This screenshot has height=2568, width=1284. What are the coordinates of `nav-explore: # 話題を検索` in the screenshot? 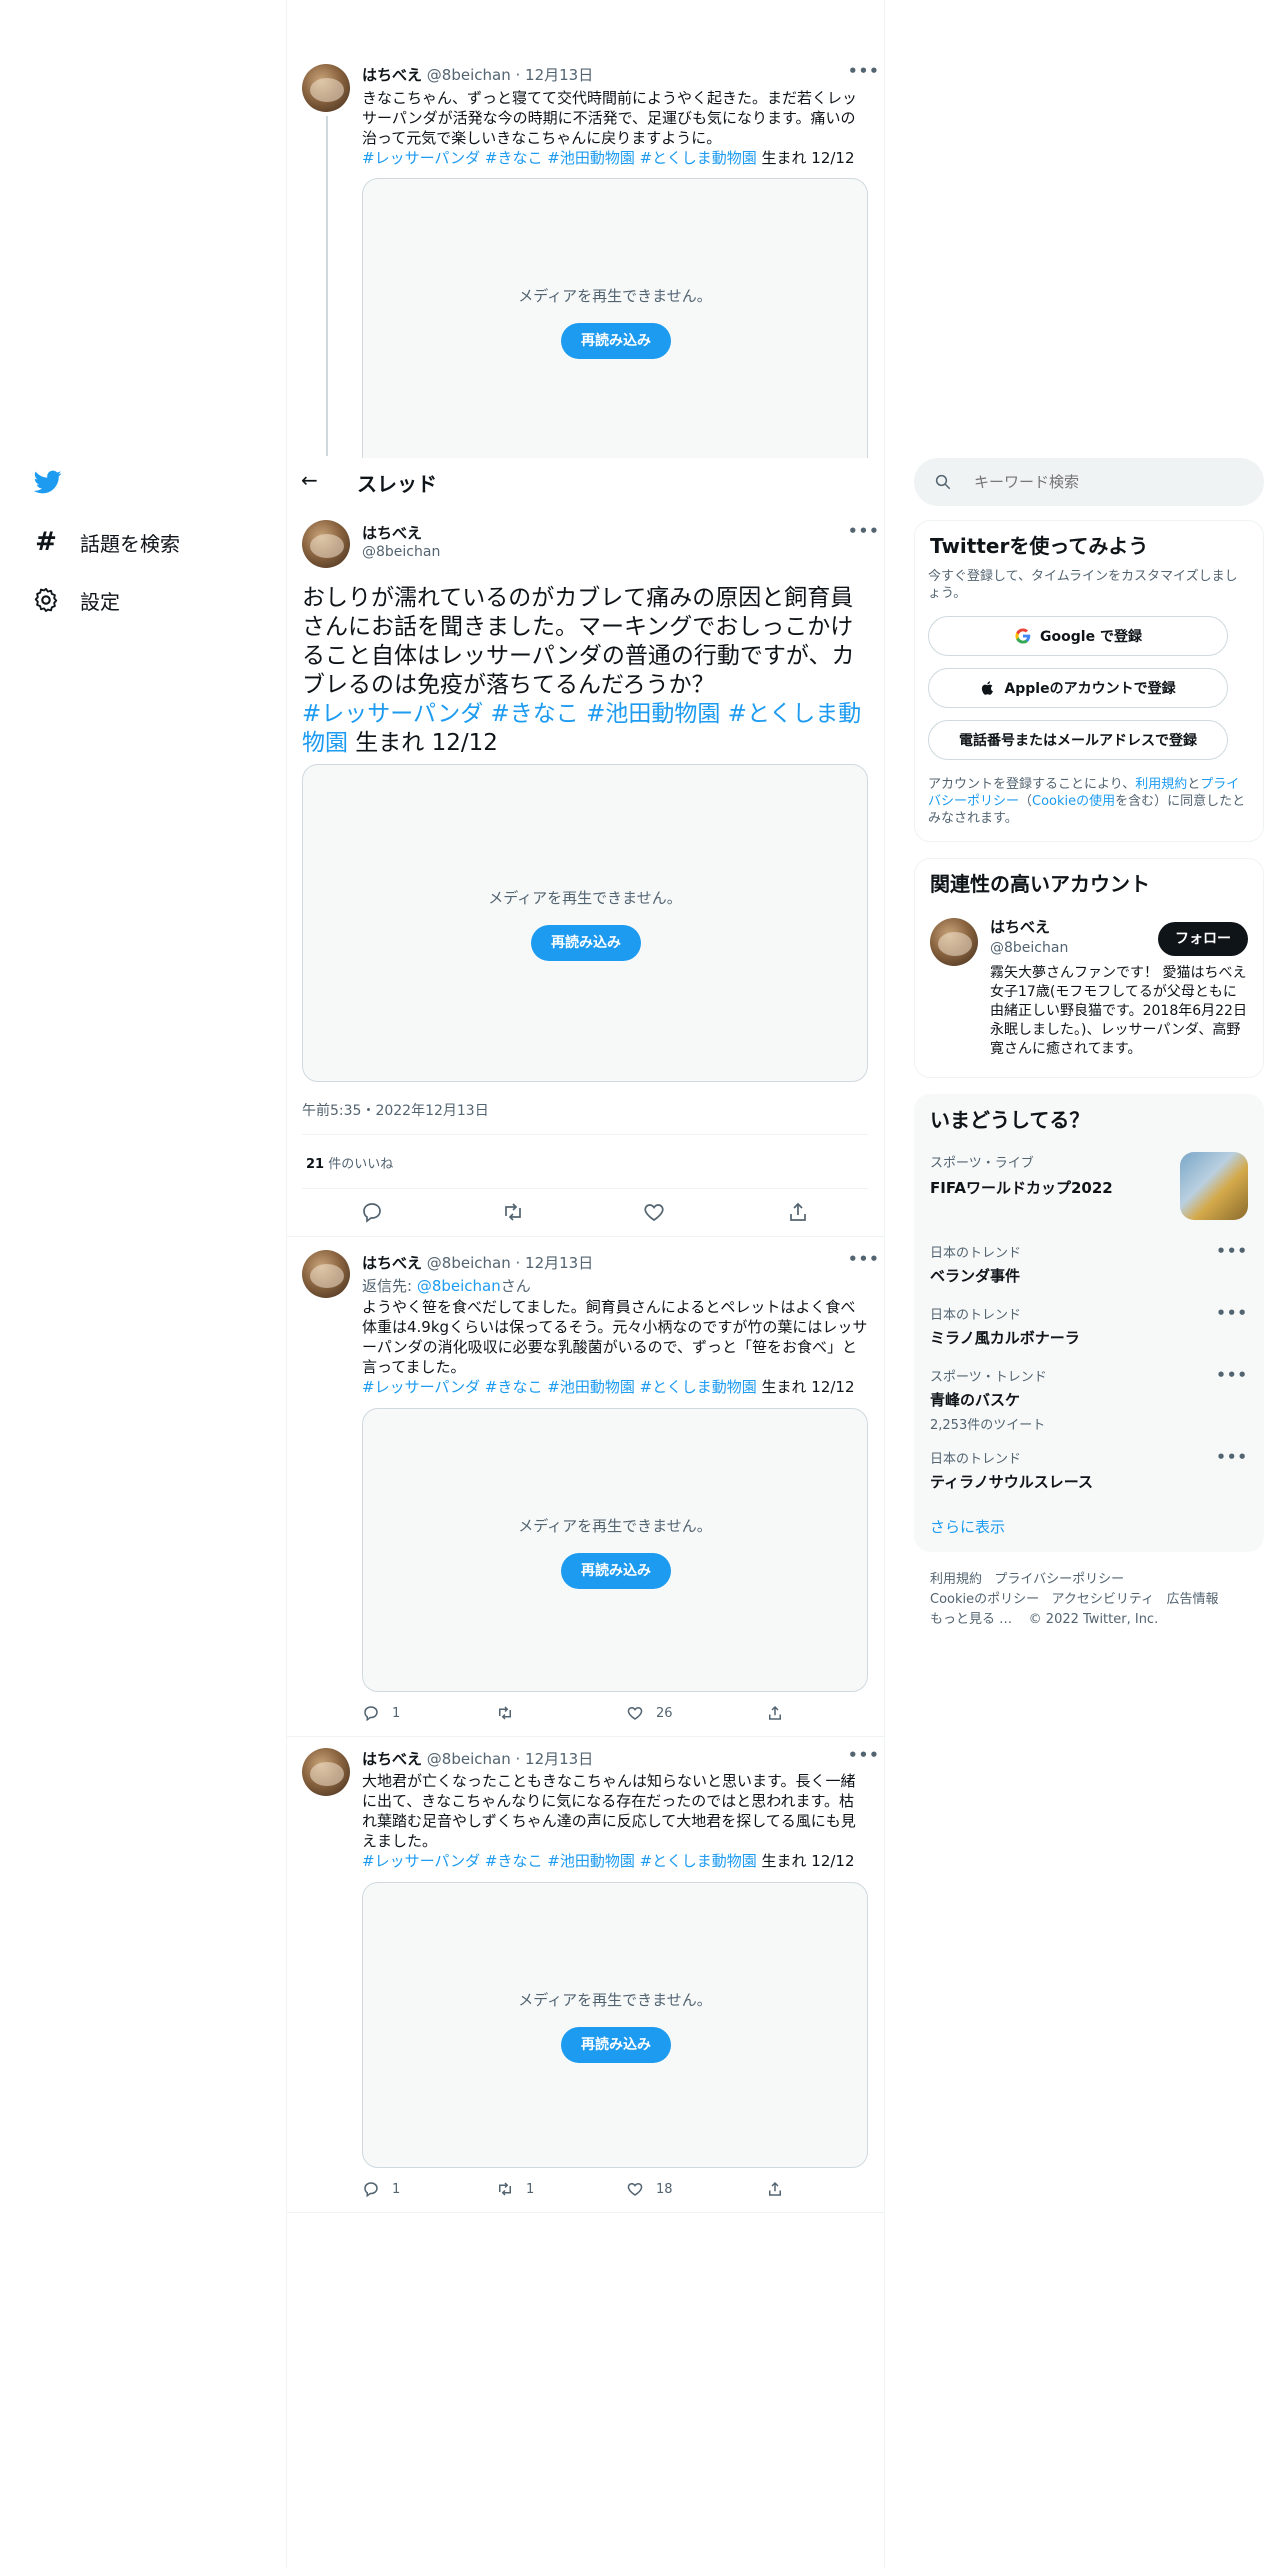 It's located at (106, 542).